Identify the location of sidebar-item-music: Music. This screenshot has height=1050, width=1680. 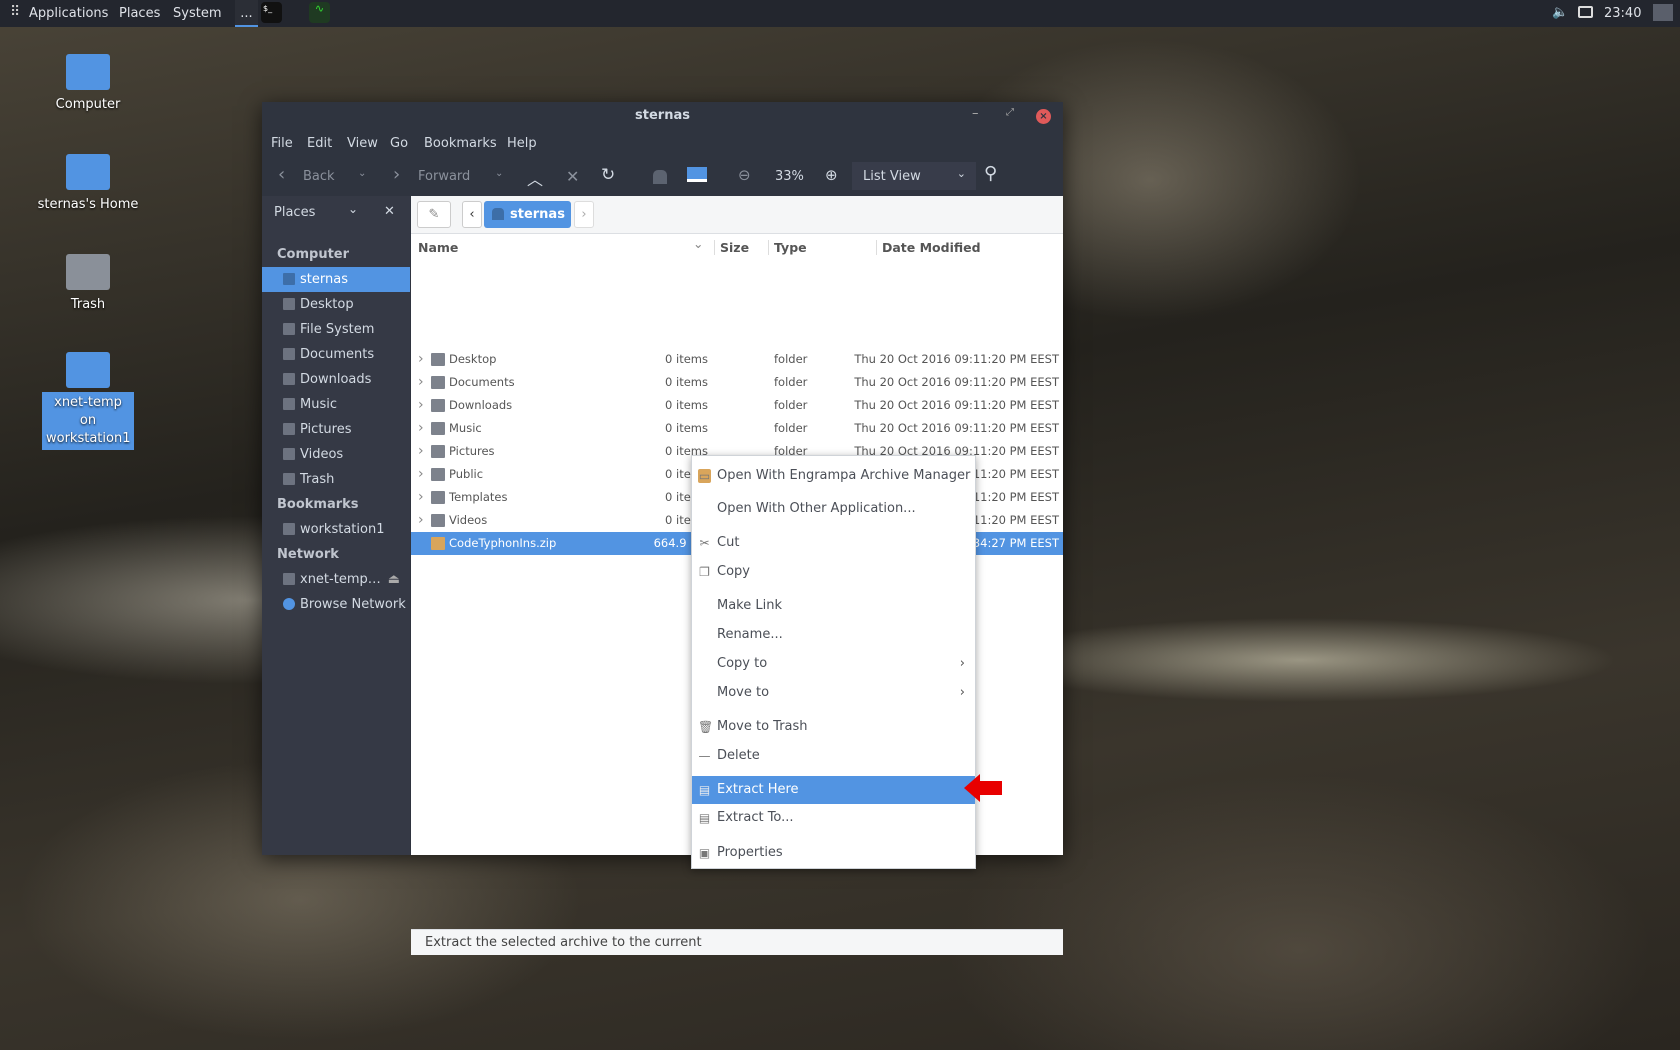
(336, 404).